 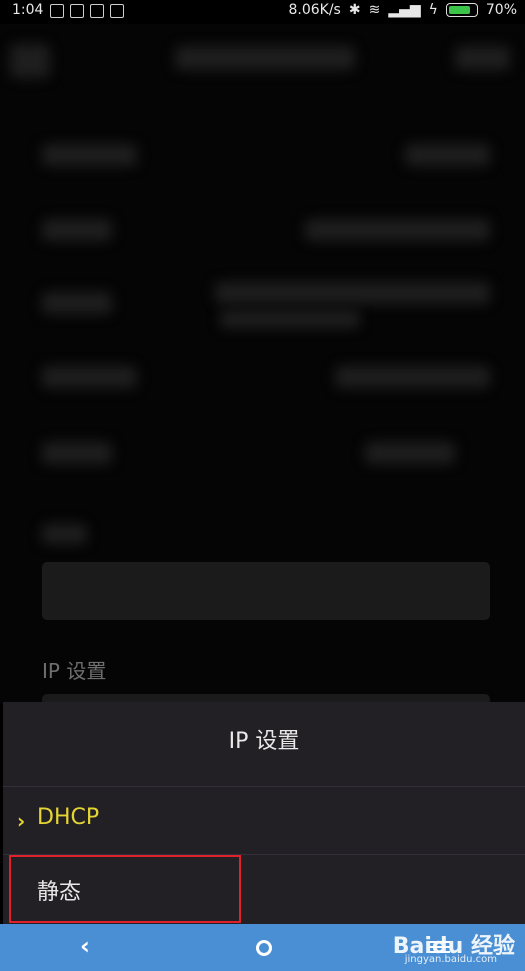 I want to click on blurred-back-button, so click(x=30, y=61).